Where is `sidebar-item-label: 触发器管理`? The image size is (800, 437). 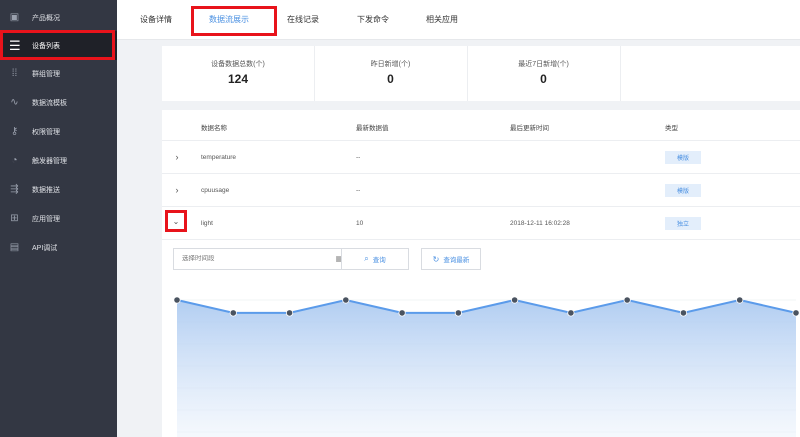
sidebar-item-label: 触发器管理 is located at coordinates (49, 161).